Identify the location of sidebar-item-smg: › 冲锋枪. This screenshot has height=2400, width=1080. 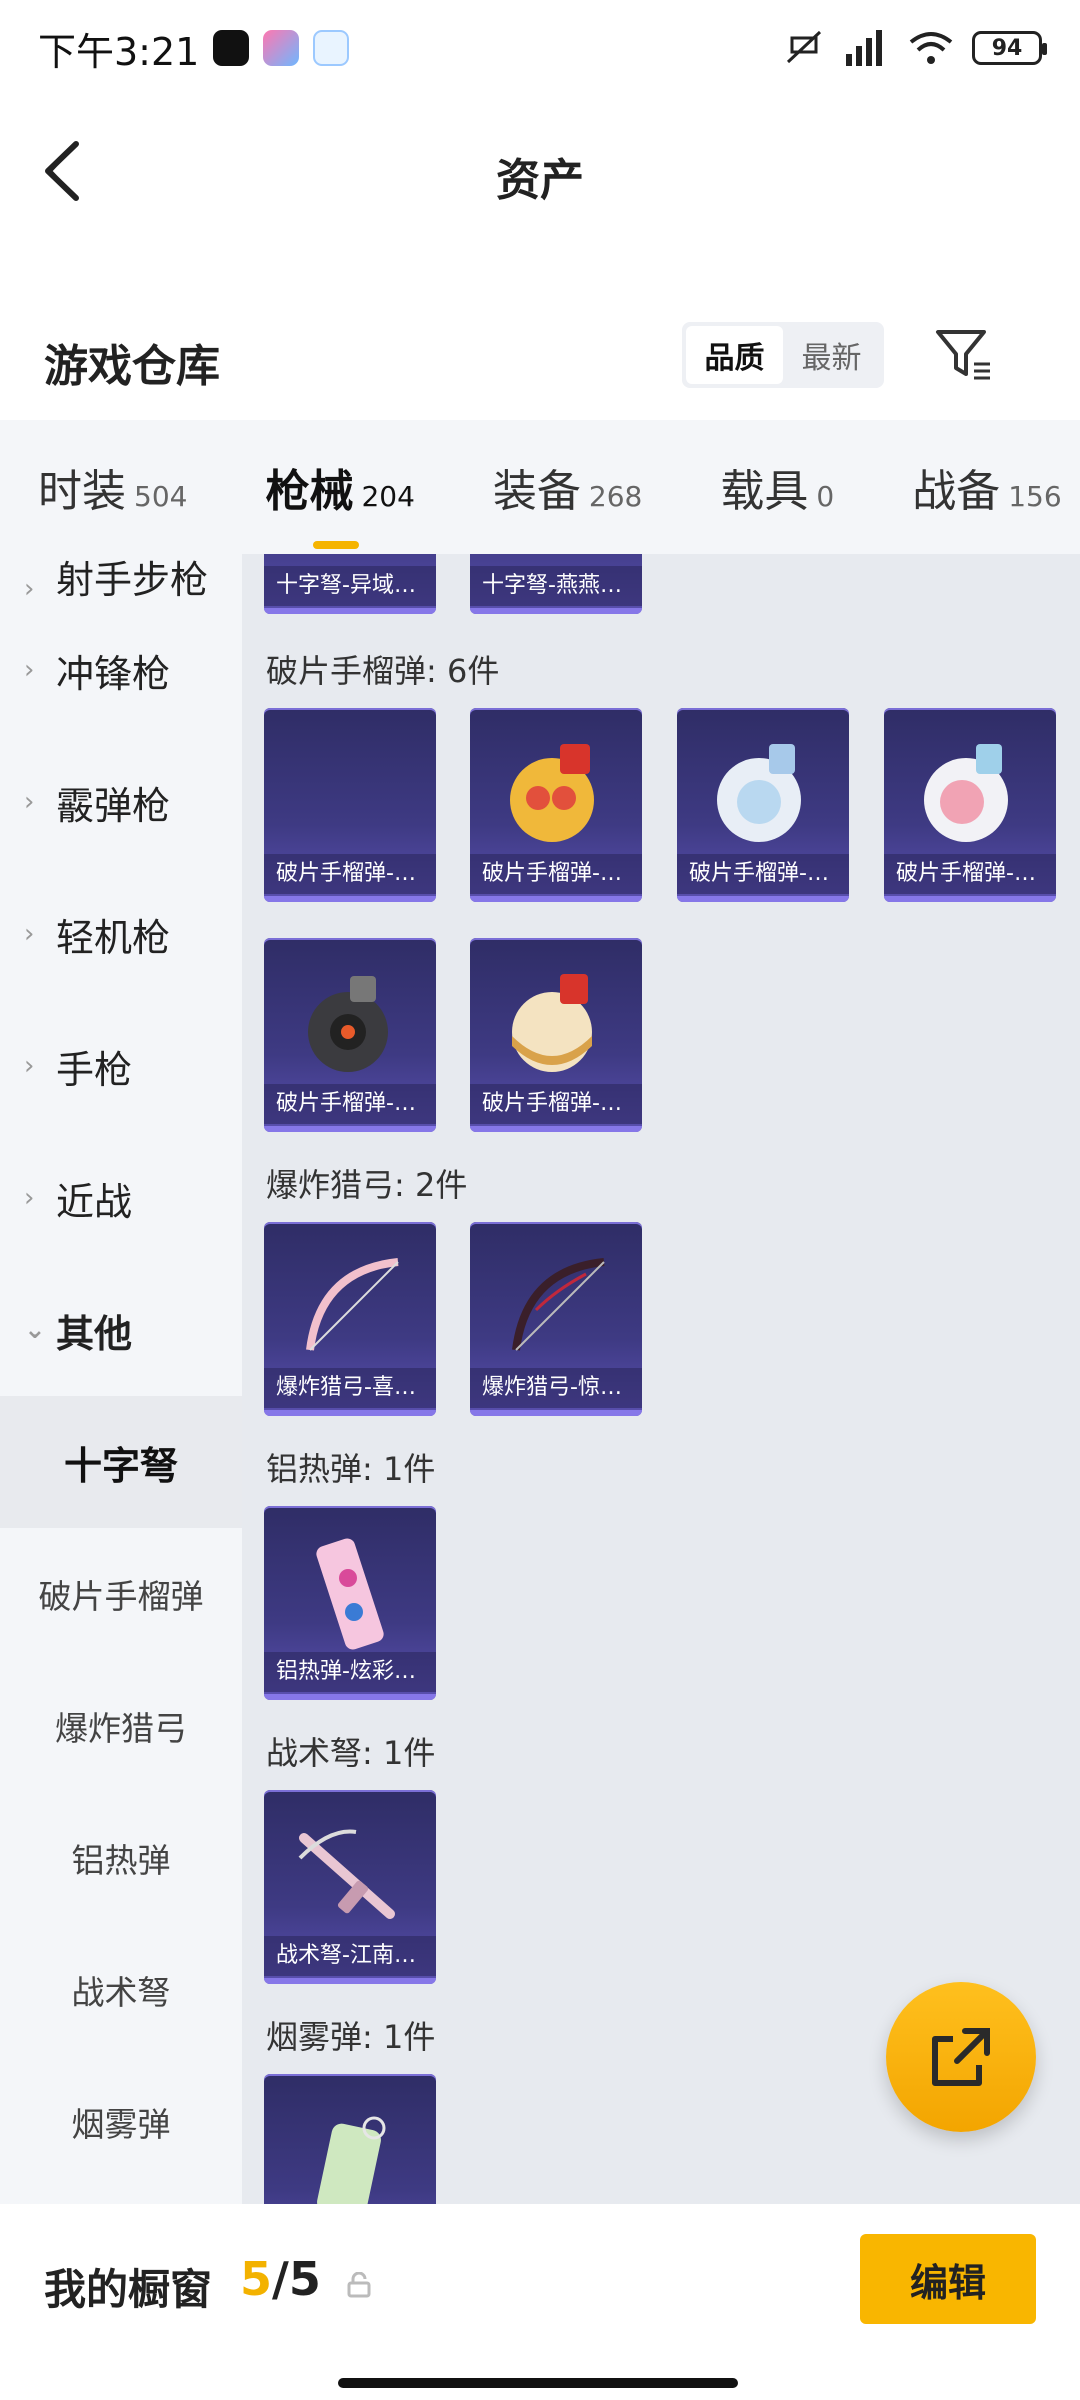
(121, 670).